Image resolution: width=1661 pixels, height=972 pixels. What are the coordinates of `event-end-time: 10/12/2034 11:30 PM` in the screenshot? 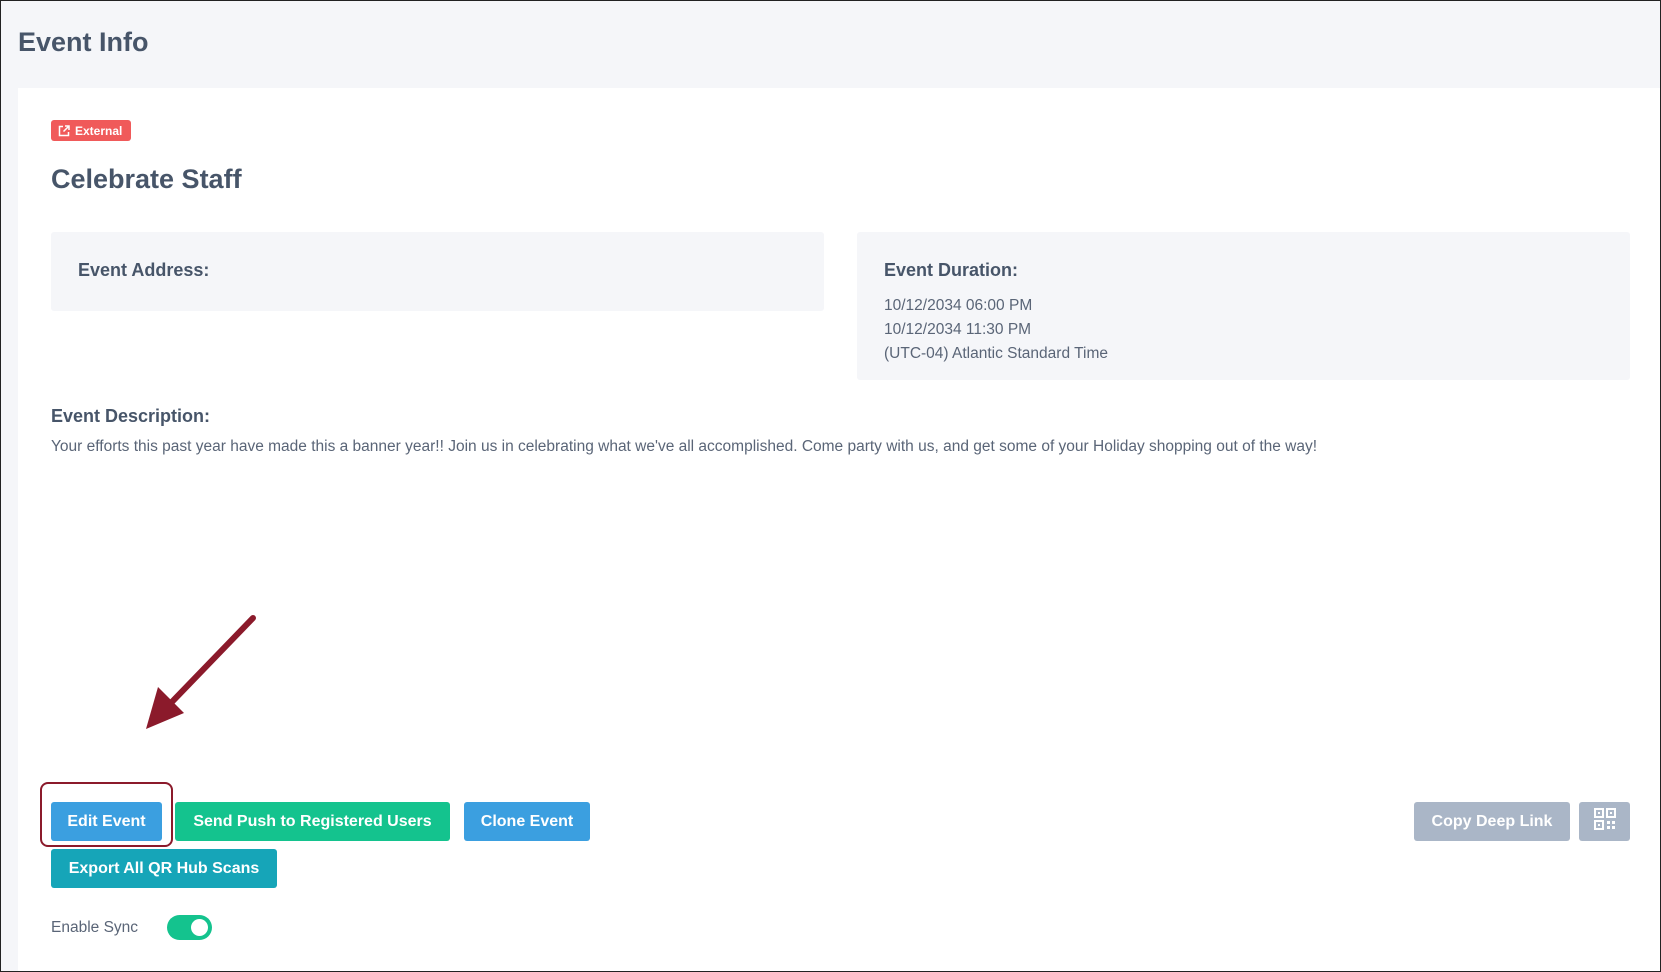 It's located at (958, 329).